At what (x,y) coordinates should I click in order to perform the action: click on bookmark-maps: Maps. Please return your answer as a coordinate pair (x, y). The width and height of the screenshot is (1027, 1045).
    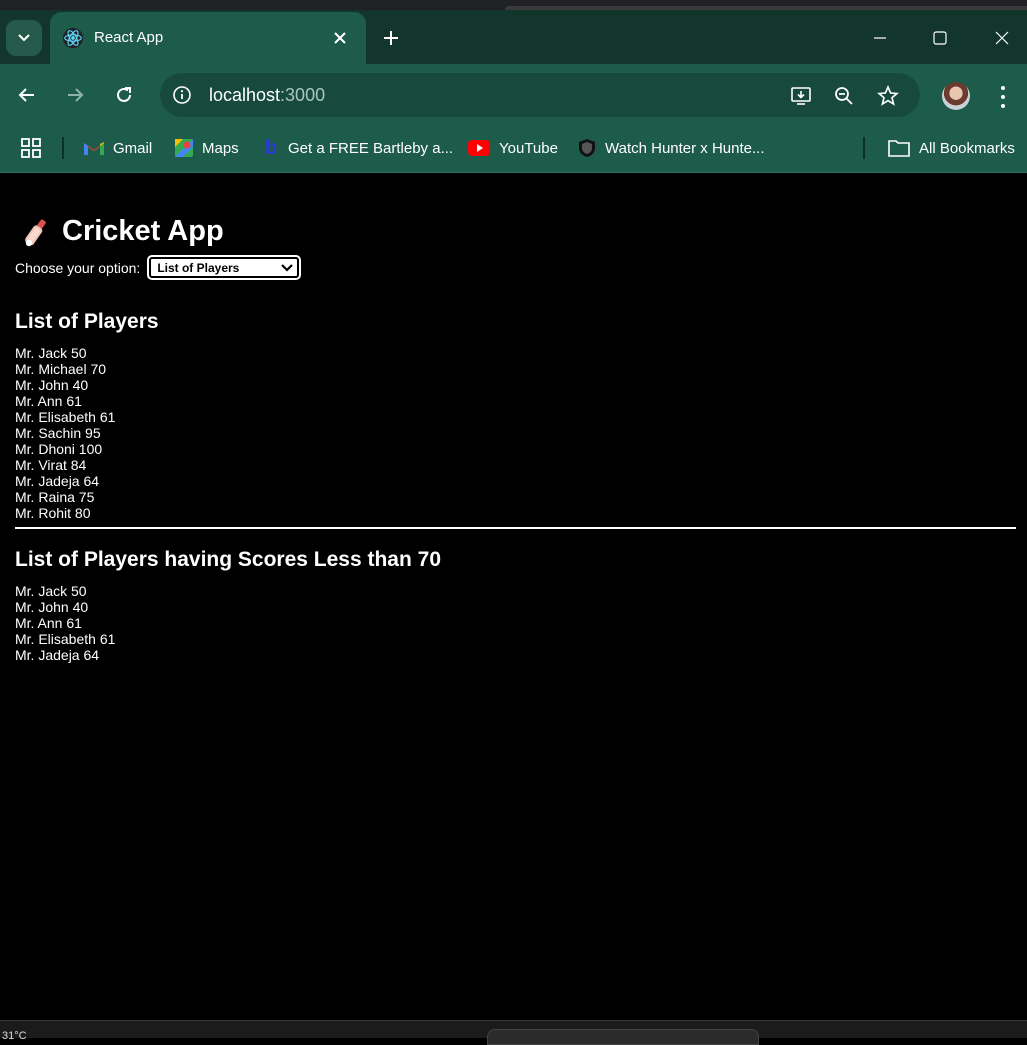
    Looking at the image, I should click on (206, 148).